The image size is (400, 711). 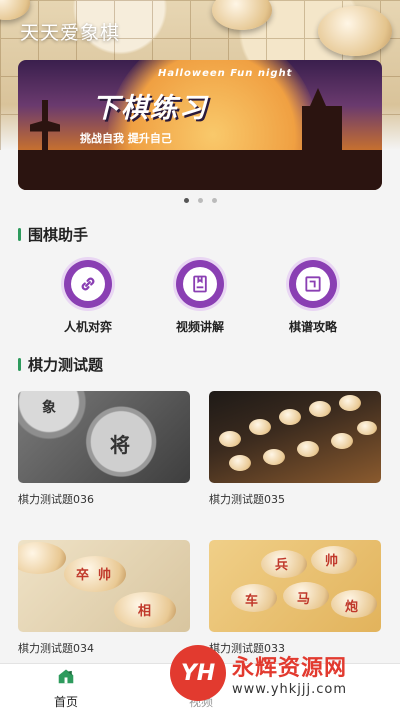 I want to click on section-header-tests: 棋力测试题, so click(x=60, y=364).